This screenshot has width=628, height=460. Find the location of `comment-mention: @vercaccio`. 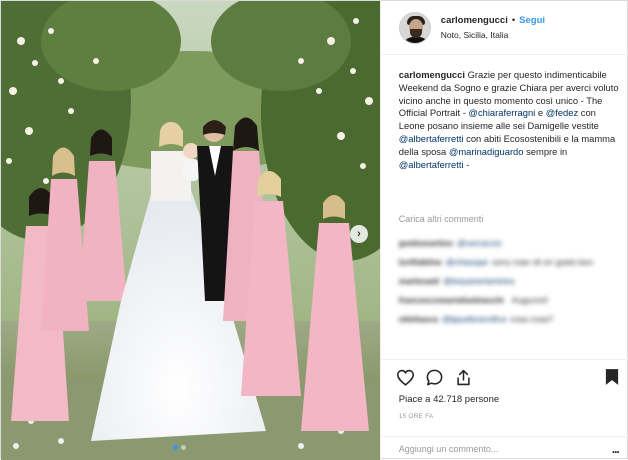

comment-mention: @vercaccio is located at coordinates (479, 243).